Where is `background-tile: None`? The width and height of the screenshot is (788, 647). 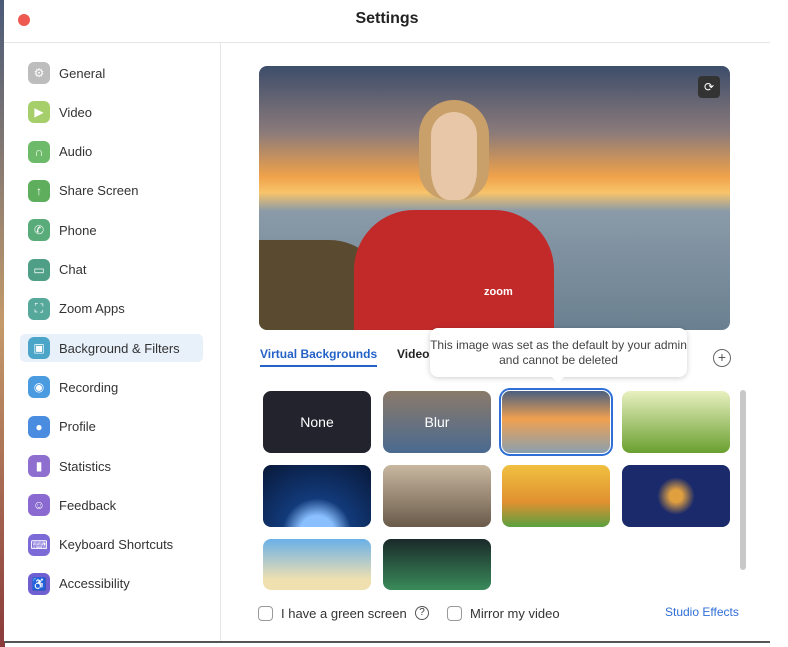
background-tile: None is located at coordinates (317, 422).